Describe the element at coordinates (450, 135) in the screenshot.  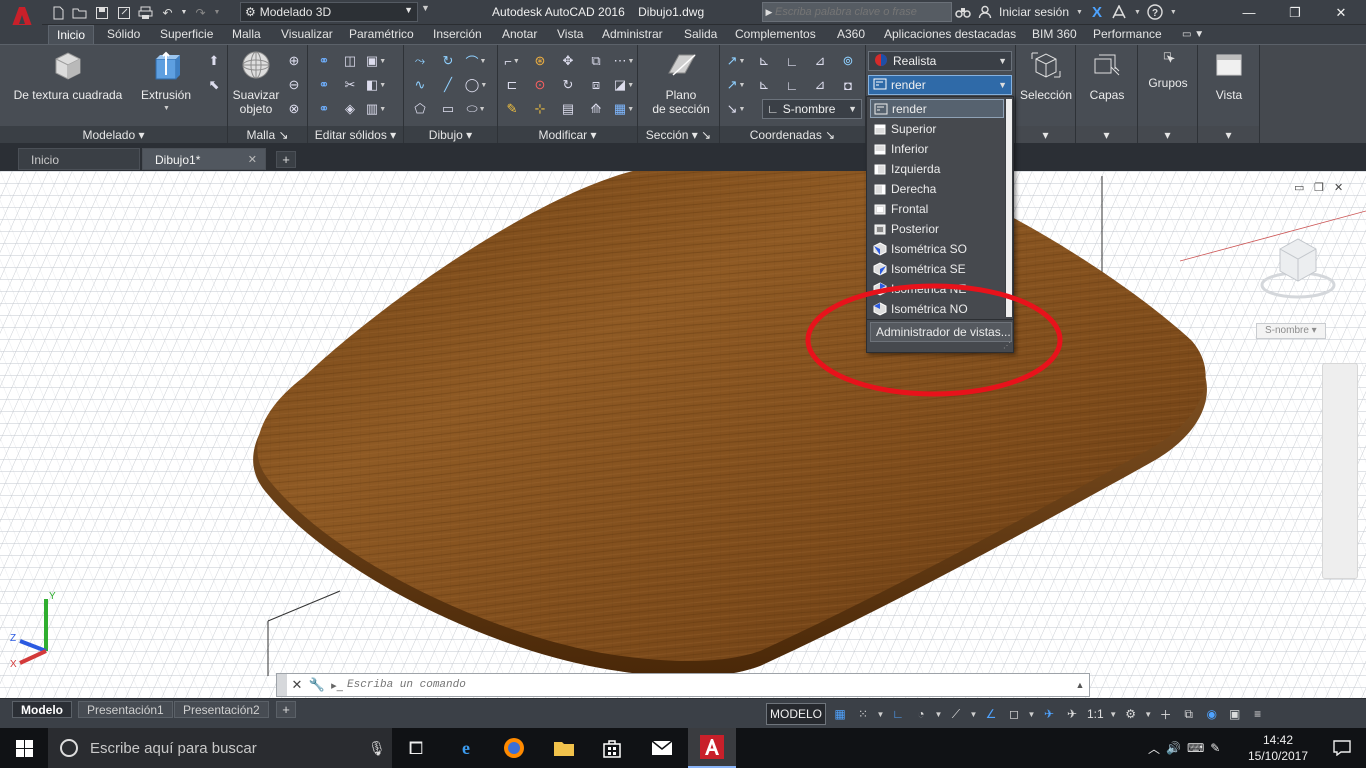
I see `panel-title-dibujo: Dibujo ▾` at that location.